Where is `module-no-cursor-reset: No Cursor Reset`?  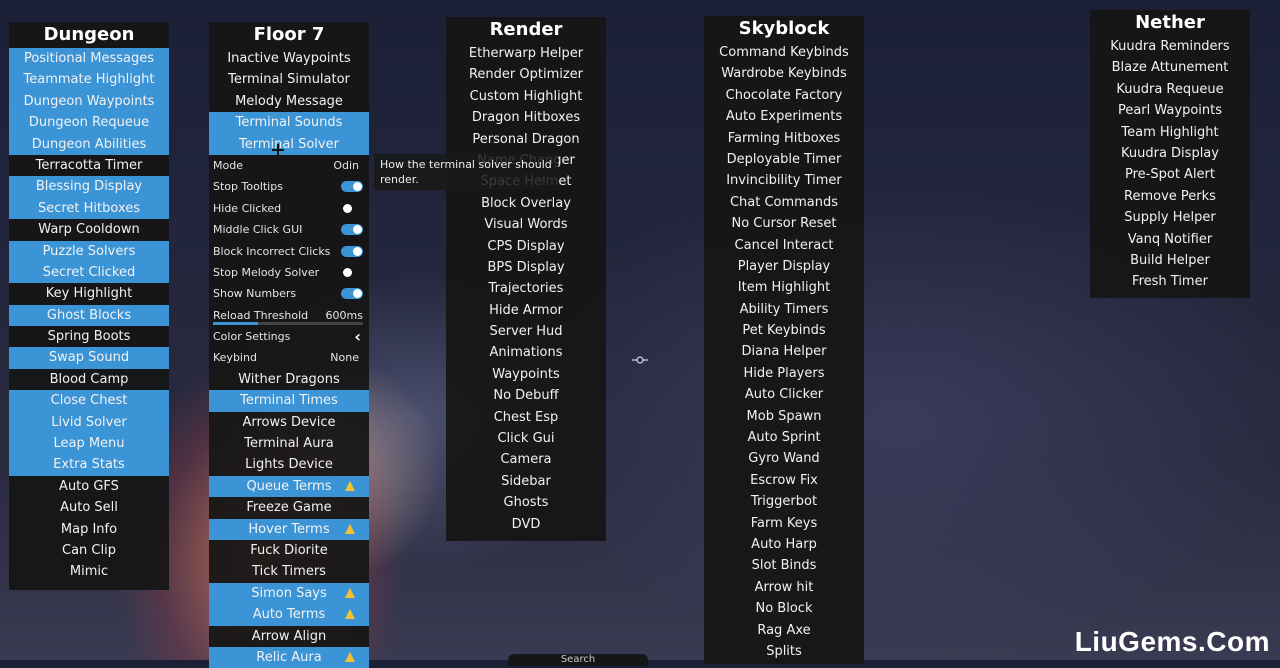
module-no-cursor-reset: No Cursor Reset is located at coordinates (784, 223).